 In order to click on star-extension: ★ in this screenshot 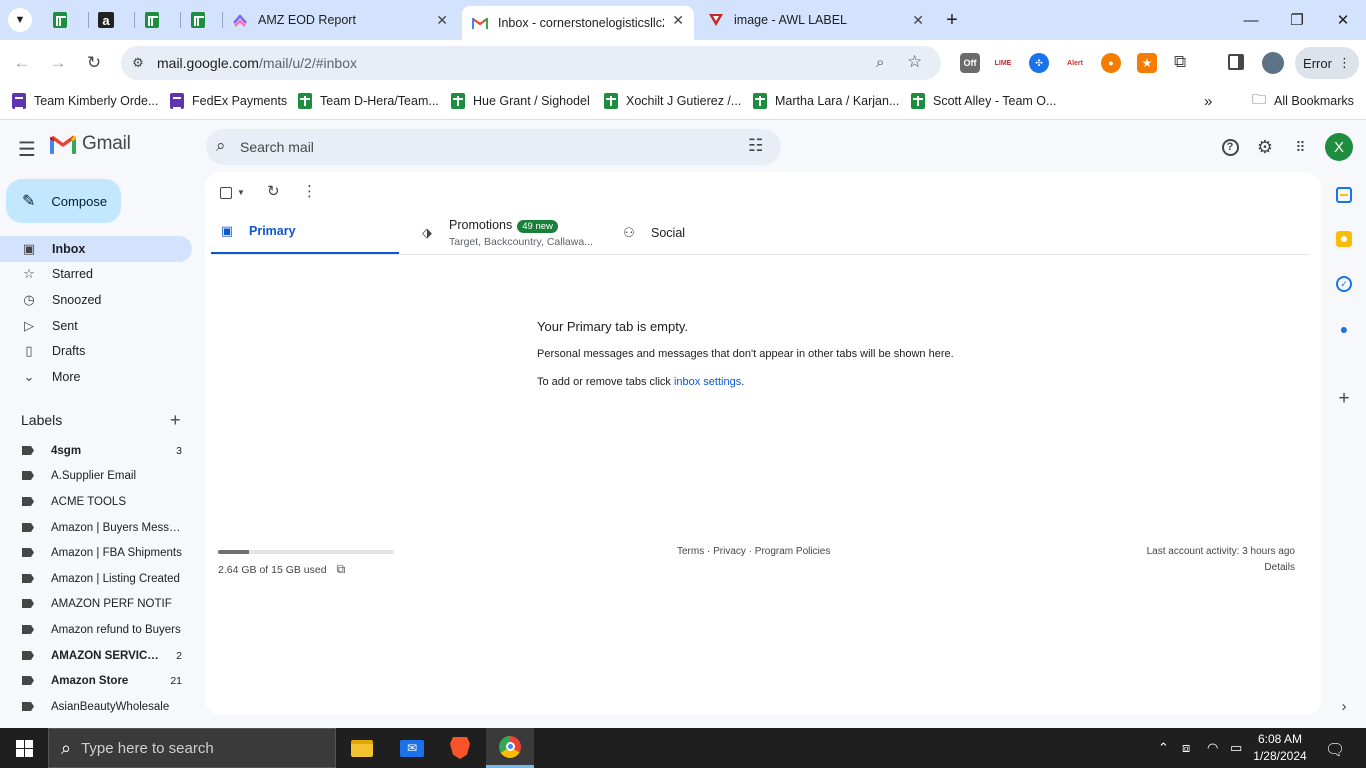, I will do `click(1147, 63)`.